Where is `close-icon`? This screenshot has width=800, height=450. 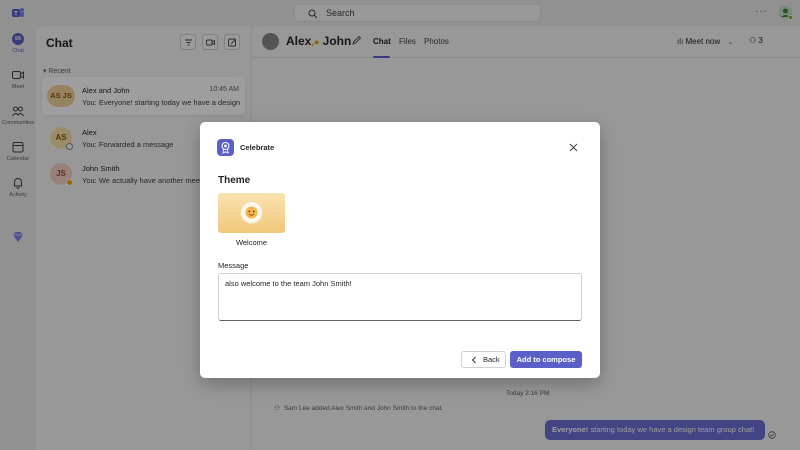 close-icon is located at coordinates (573, 147).